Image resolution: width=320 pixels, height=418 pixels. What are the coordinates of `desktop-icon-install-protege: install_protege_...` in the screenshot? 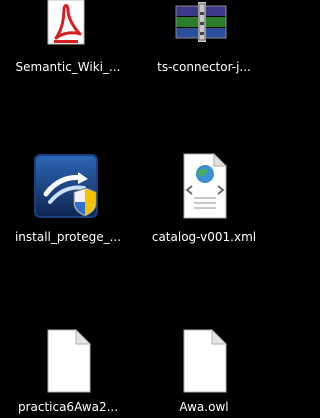 It's located at (68, 197).